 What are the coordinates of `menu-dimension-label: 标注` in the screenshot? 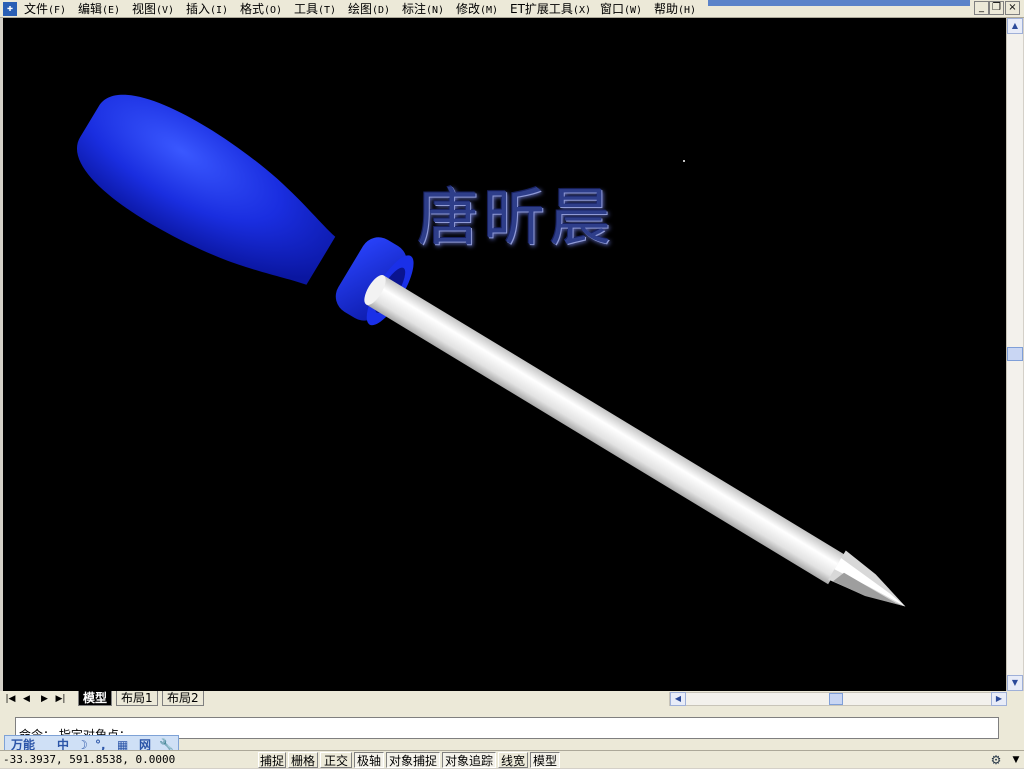 It's located at (414, 9).